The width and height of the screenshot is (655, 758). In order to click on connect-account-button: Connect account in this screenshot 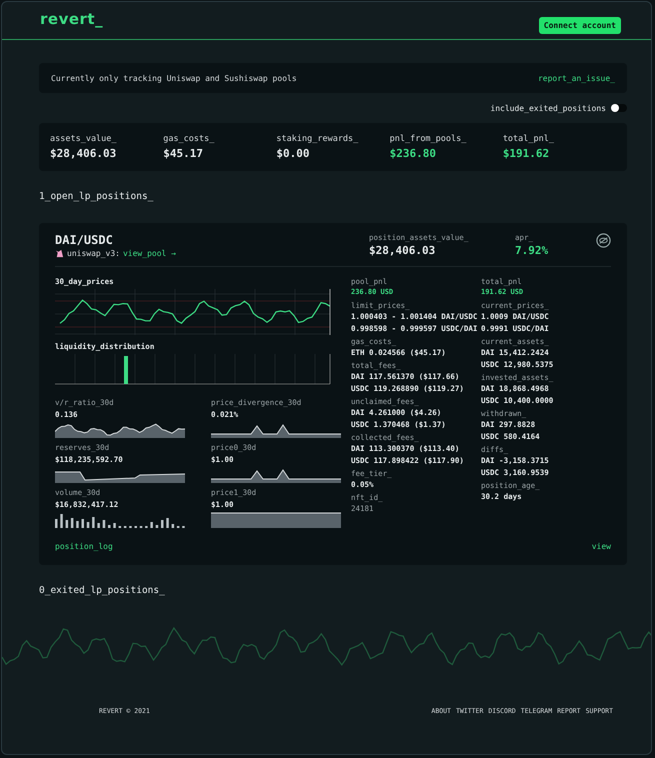, I will do `click(579, 25)`.